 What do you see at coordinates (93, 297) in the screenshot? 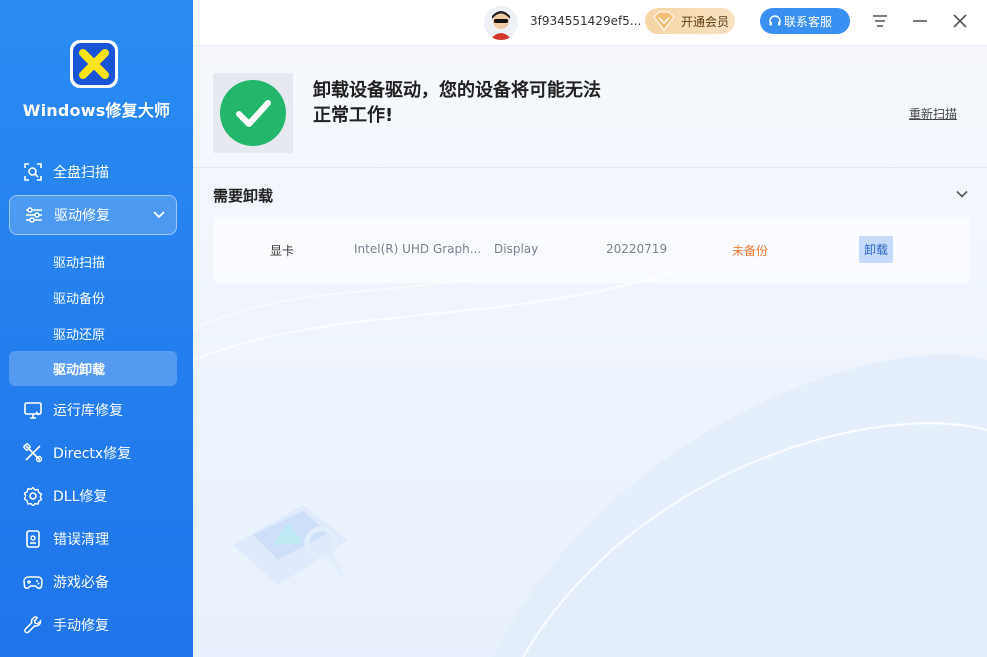
I see `sidebar-subitem-driver-backup: 驱动备份` at bounding box center [93, 297].